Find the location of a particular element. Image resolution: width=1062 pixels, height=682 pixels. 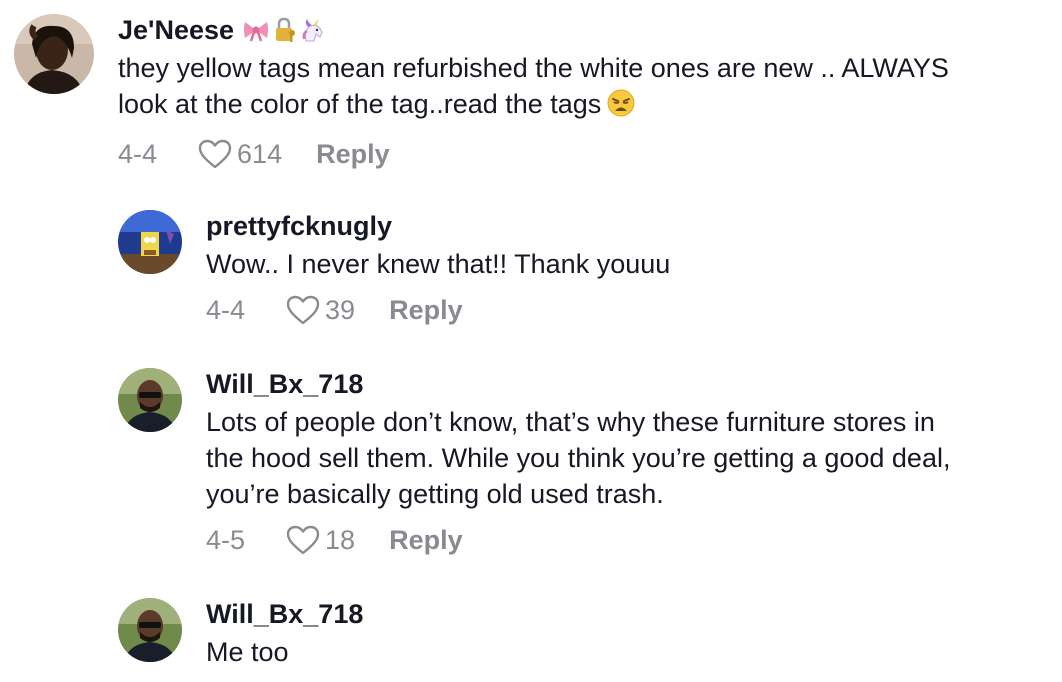

like-count: 614 is located at coordinates (260, 154).